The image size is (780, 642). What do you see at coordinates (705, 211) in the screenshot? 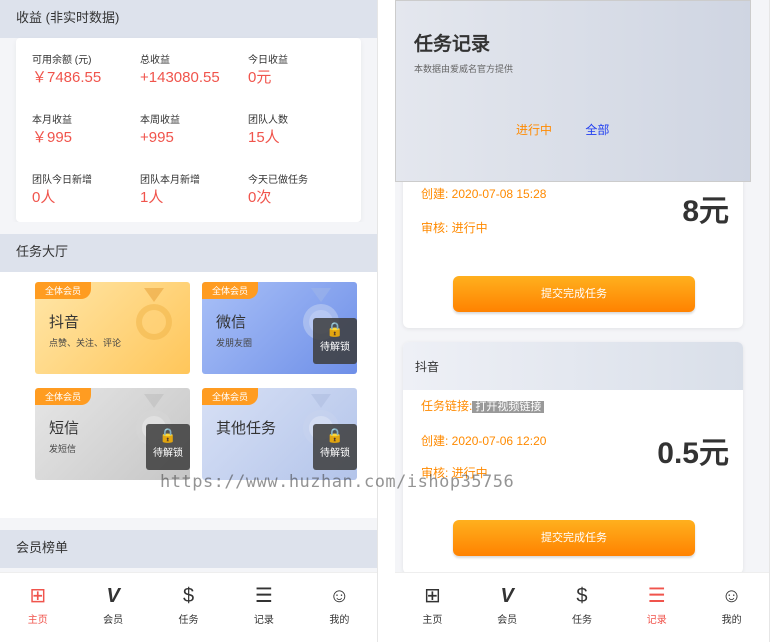
I see `reward-amount: 8元` at bounding box center [705, 211].